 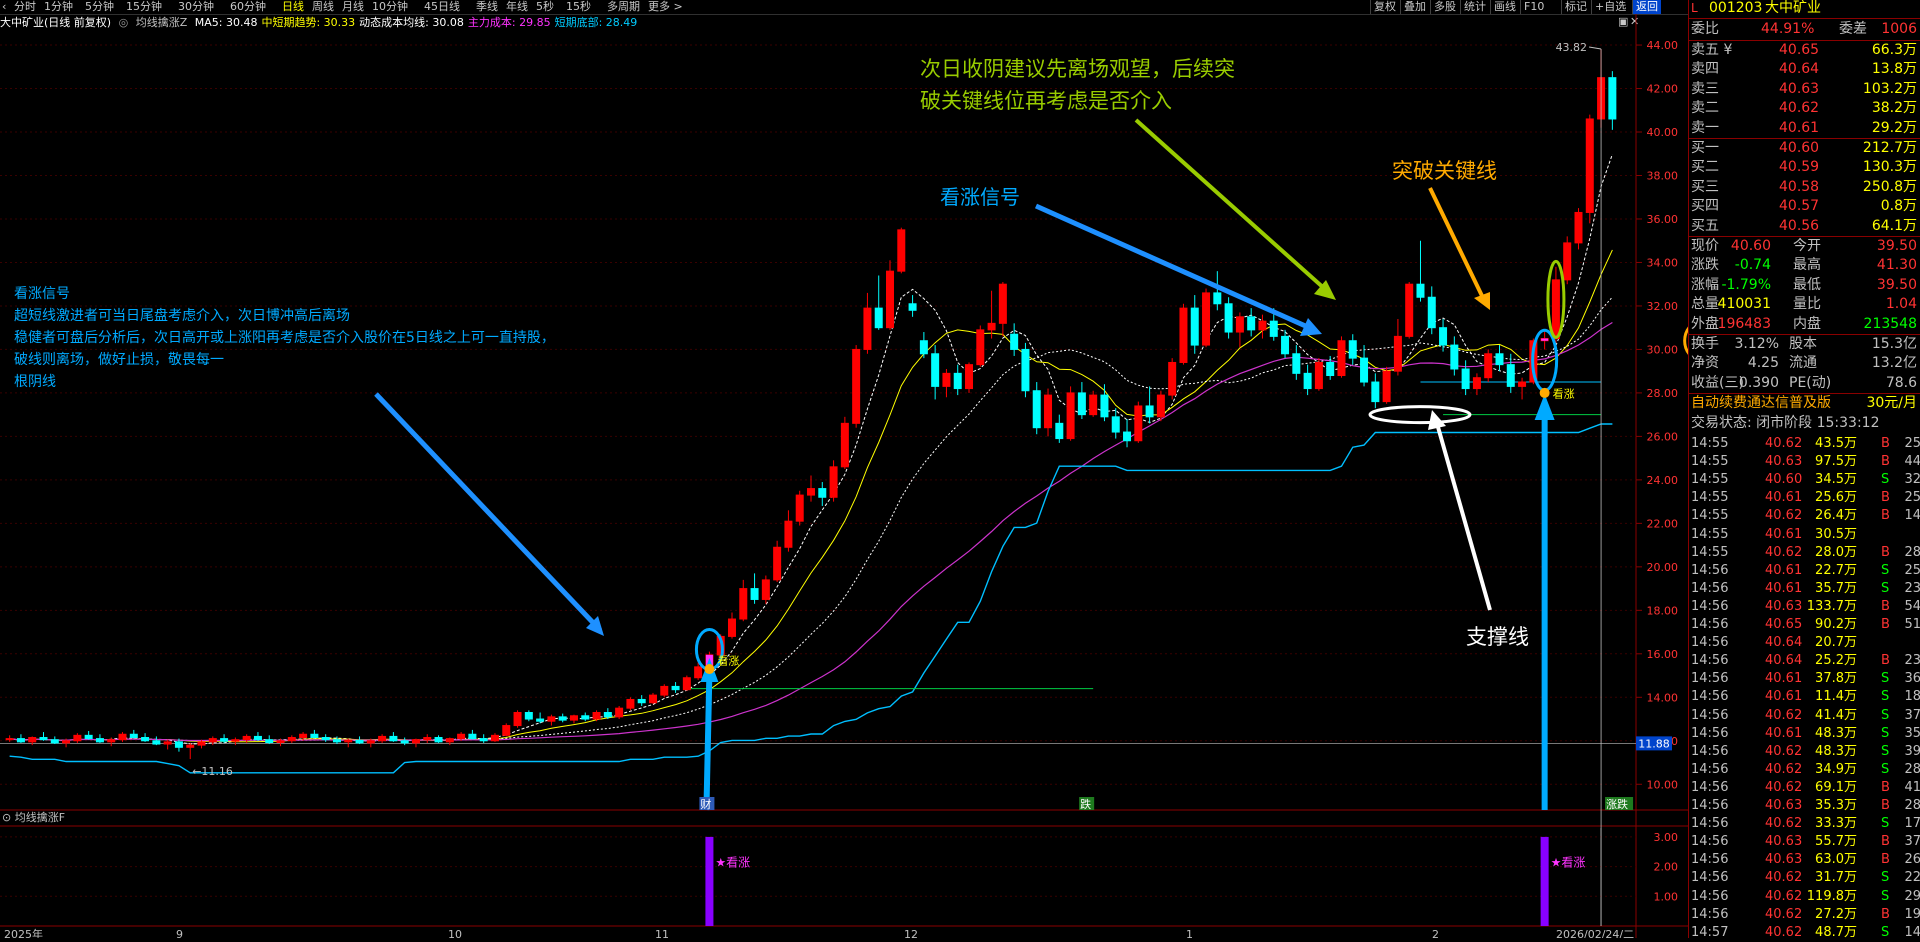 I want to click on promo-row: 自动续费通达信普及版 30元/月, so click(x=1804, y=403).